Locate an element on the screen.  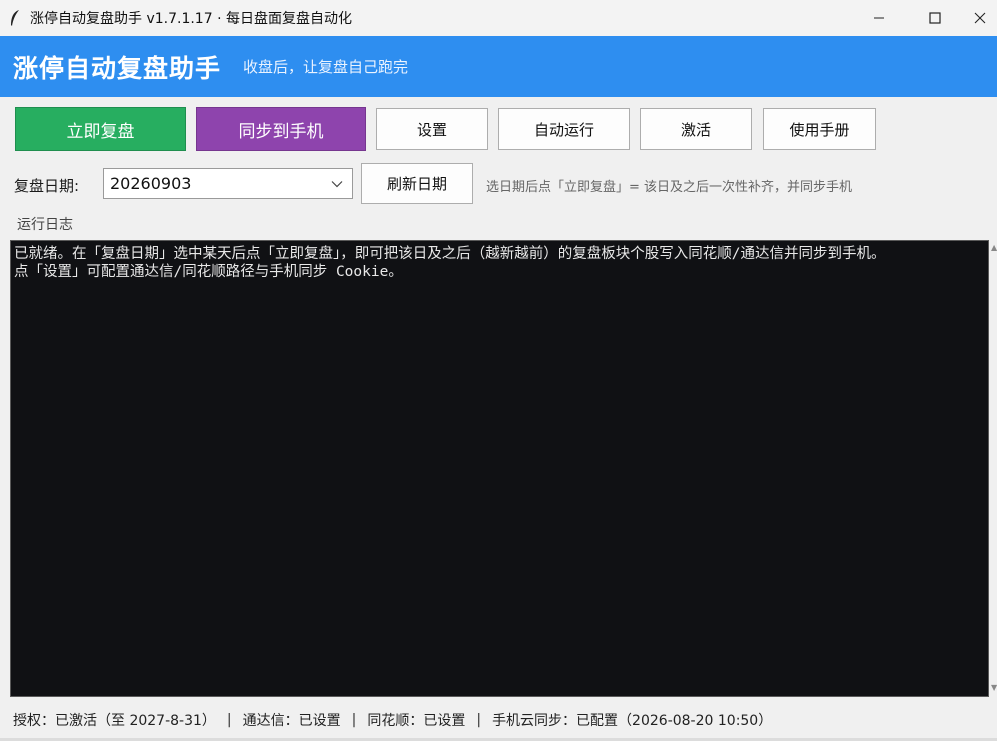
review-date-value: 20260903 is located at coordinates (151, 183).